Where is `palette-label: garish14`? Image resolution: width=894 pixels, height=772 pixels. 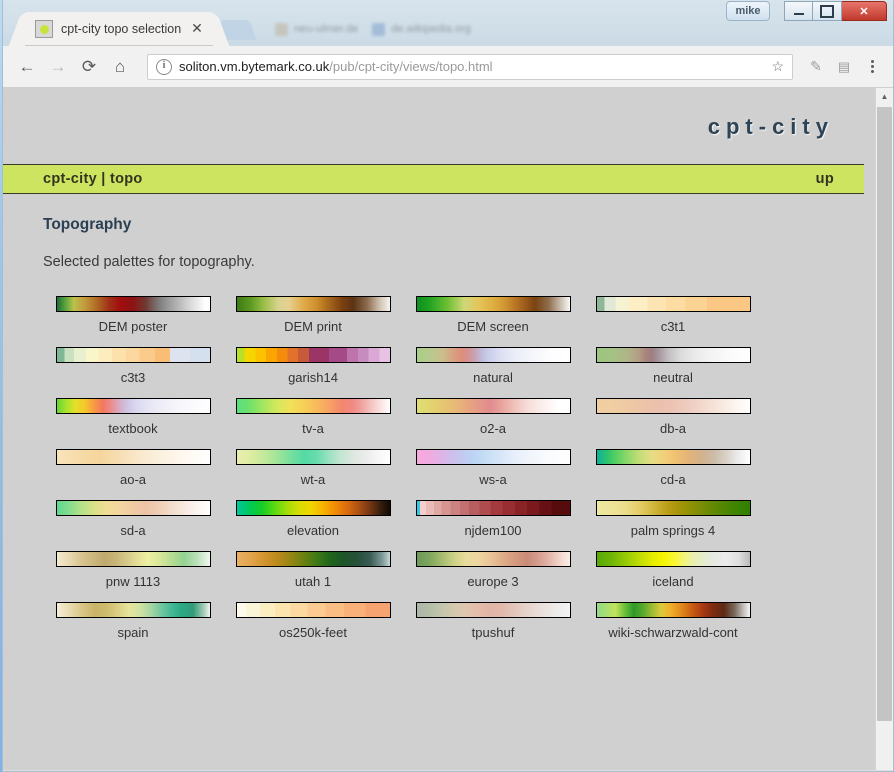 palette-label: garish14 is located at coordinates (313, 377).